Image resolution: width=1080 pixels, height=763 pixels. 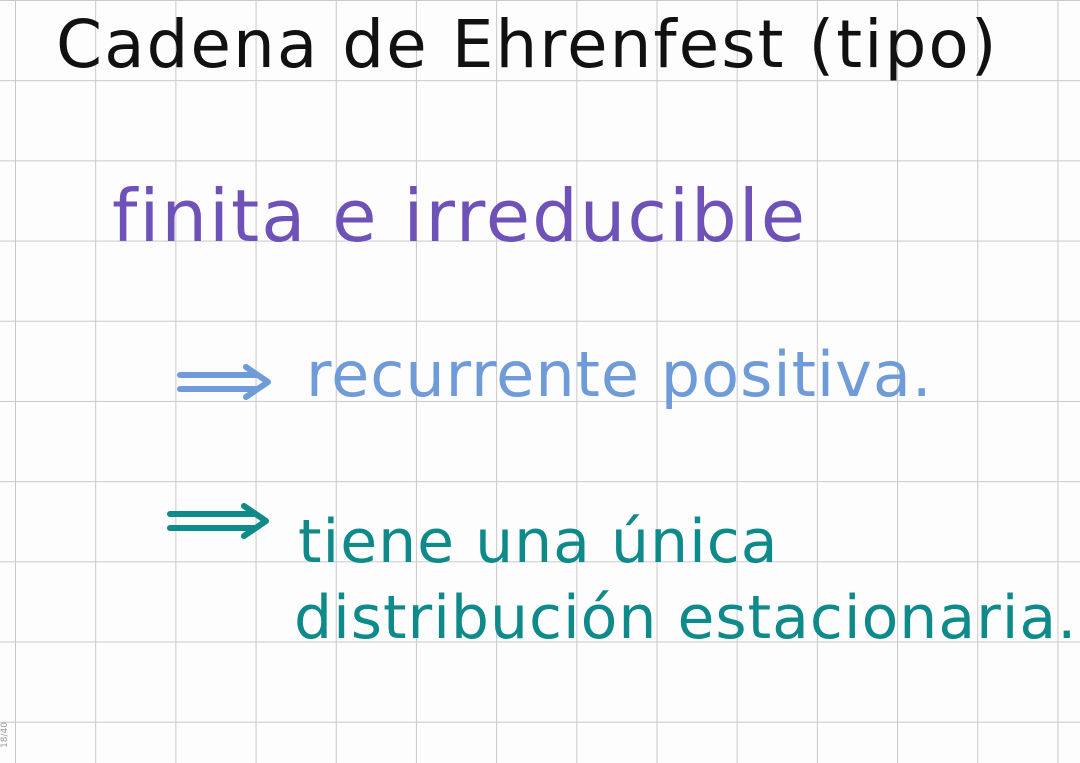 What do you see at coordinates (459, 216) in the screenshot?
I see `heading-finite-irreducible: finita e irreducible` at bounding box center [459, 216].